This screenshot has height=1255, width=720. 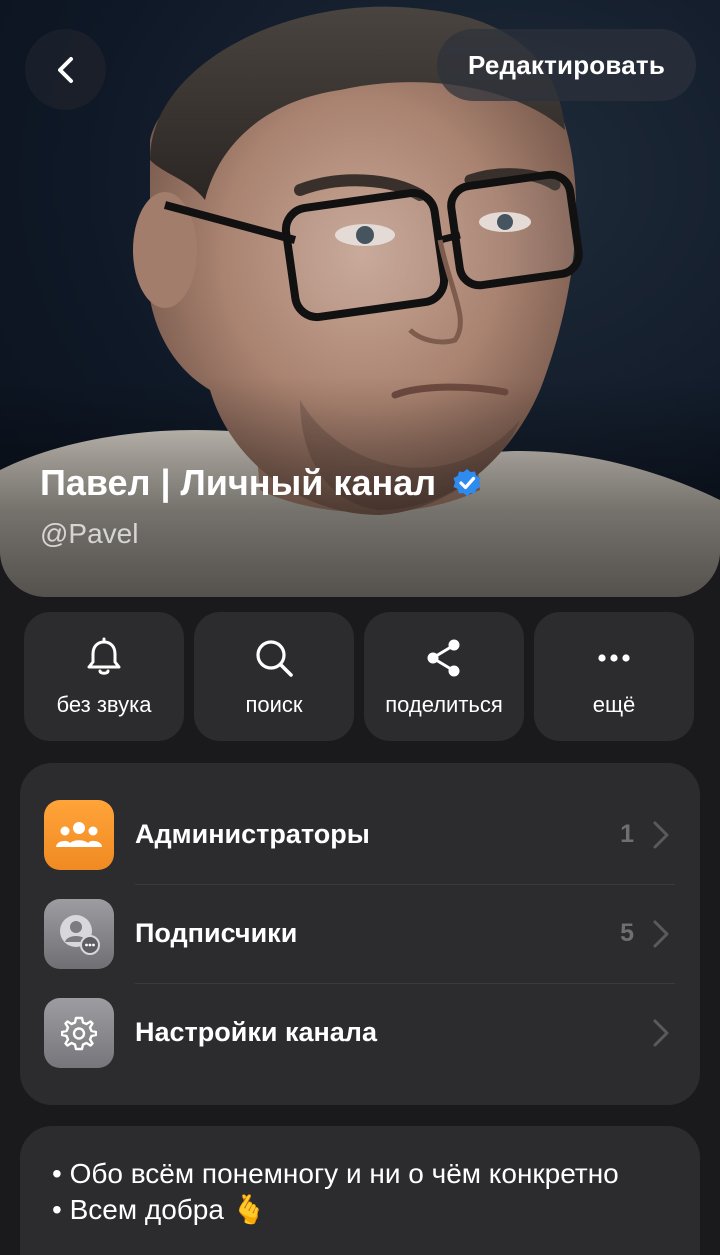 What do you see at coordinates (274, 704) in the screenshot?
I see `search-label: поиск` at bounding box center [274, 704].